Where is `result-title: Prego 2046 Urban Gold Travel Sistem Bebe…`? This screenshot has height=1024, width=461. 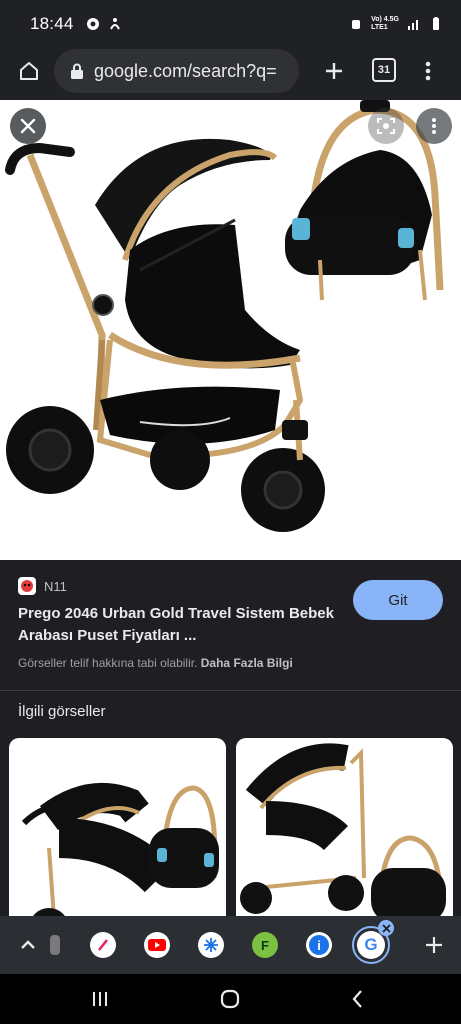 result-title: Prego 2046 Urban Gold Travel Sistem Bebe… is located at coordinates (178, 625).